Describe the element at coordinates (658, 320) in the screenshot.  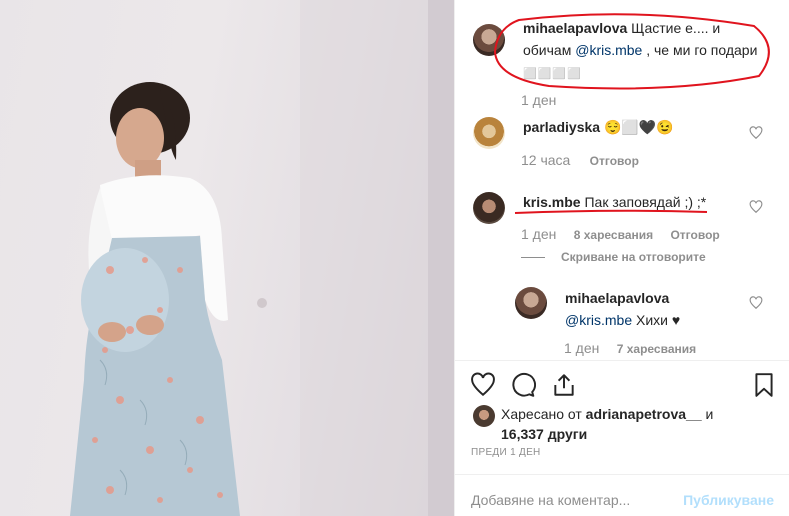
I see `reply-body: Хихи ♥` at that location.